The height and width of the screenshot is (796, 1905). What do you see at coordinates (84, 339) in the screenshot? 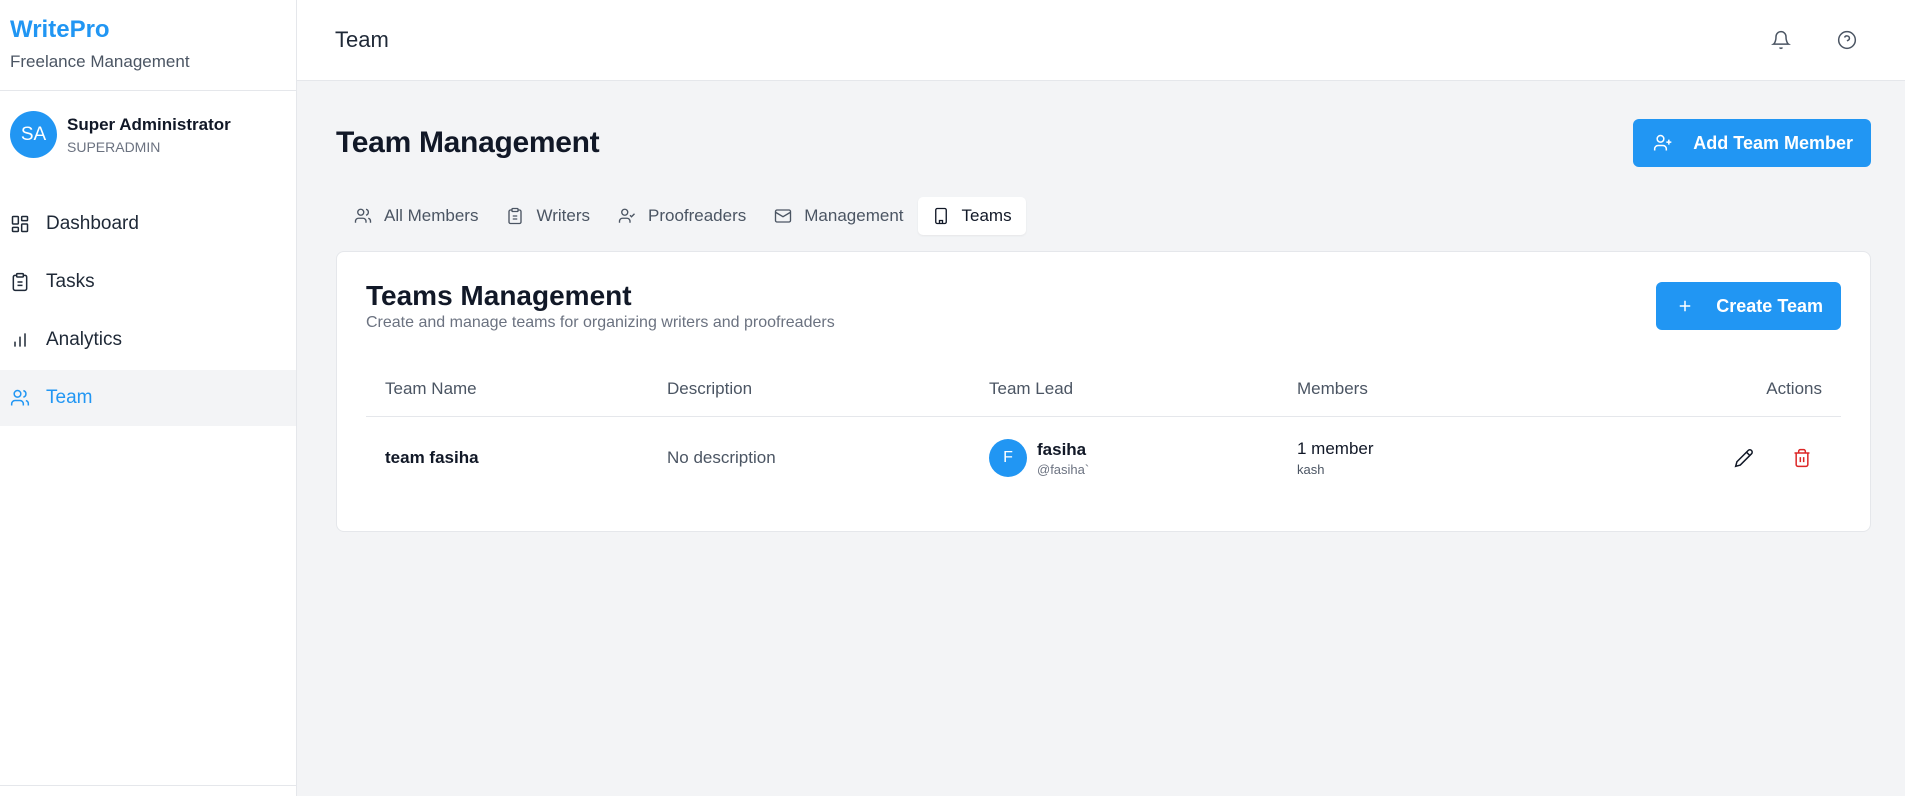
I see `sidebar-item-label: Analytics` at bounding box center [84, 339].